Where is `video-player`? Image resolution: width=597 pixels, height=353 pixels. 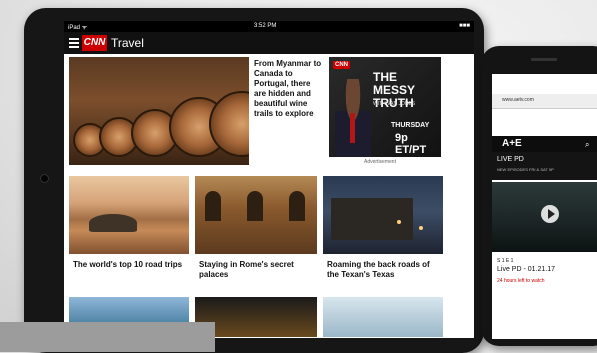 video-player is located at coordinates (544, 217).